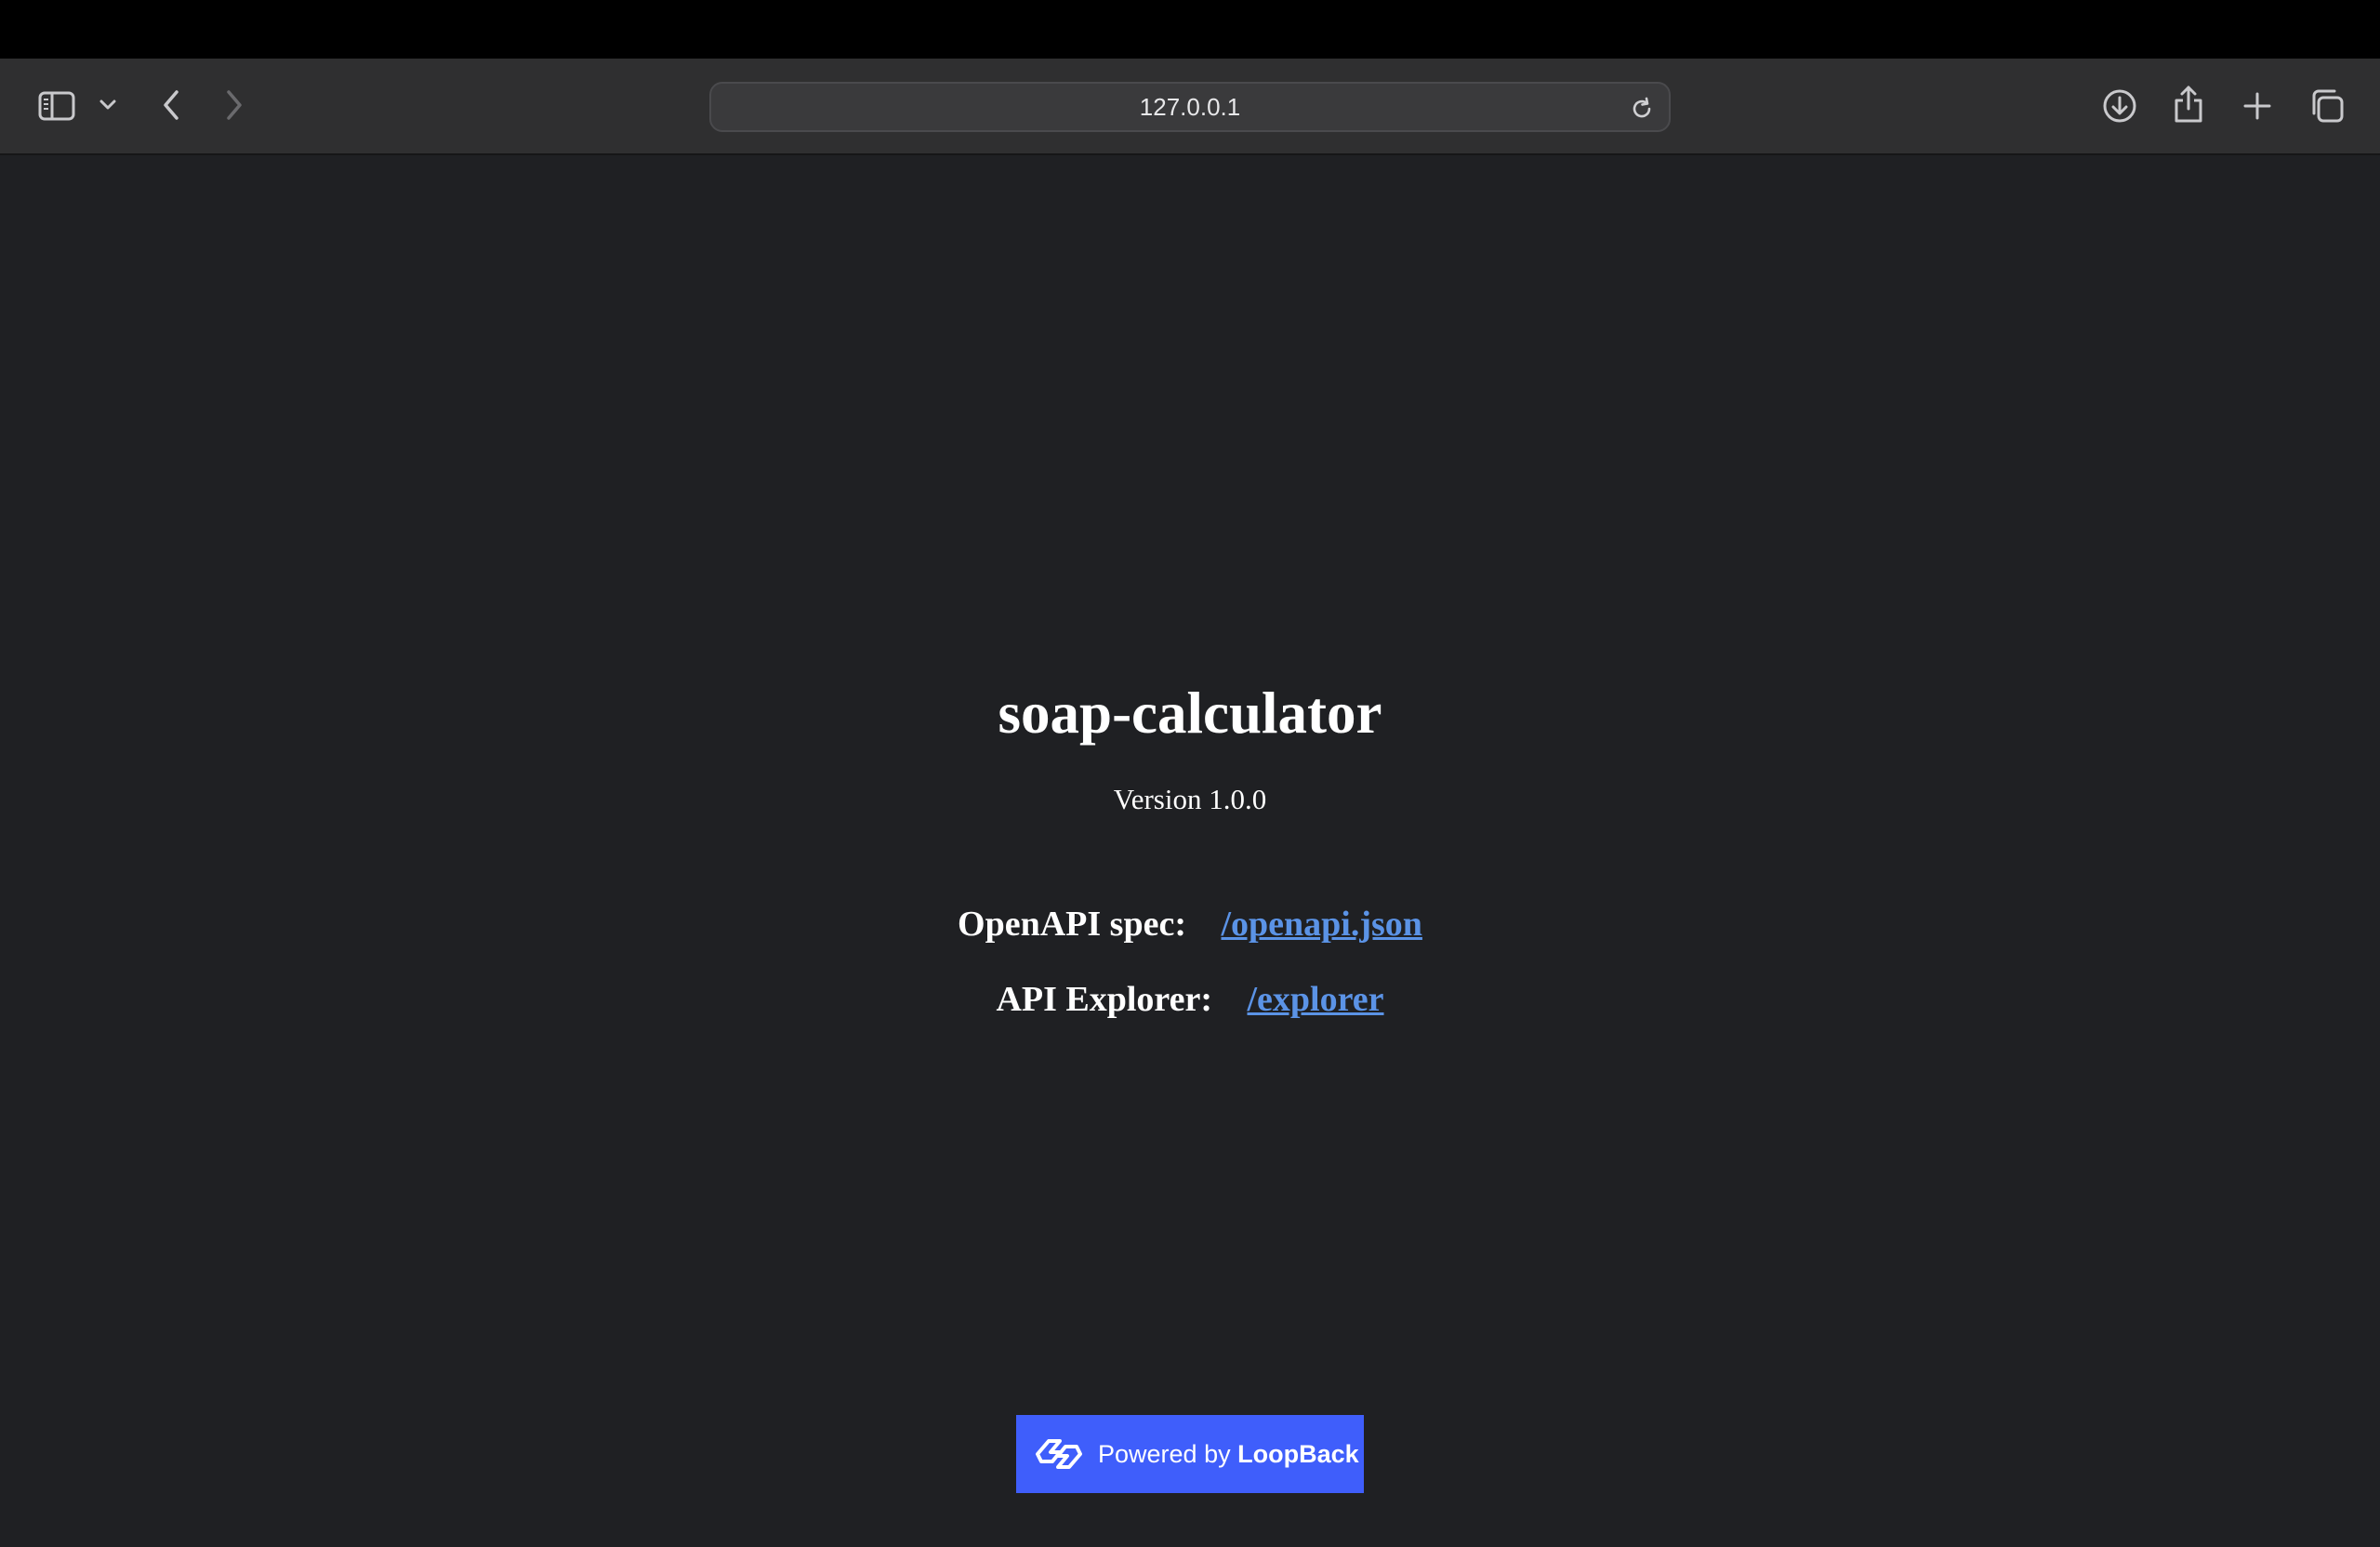  I want to click on menu-bar, so click(1190, 29).